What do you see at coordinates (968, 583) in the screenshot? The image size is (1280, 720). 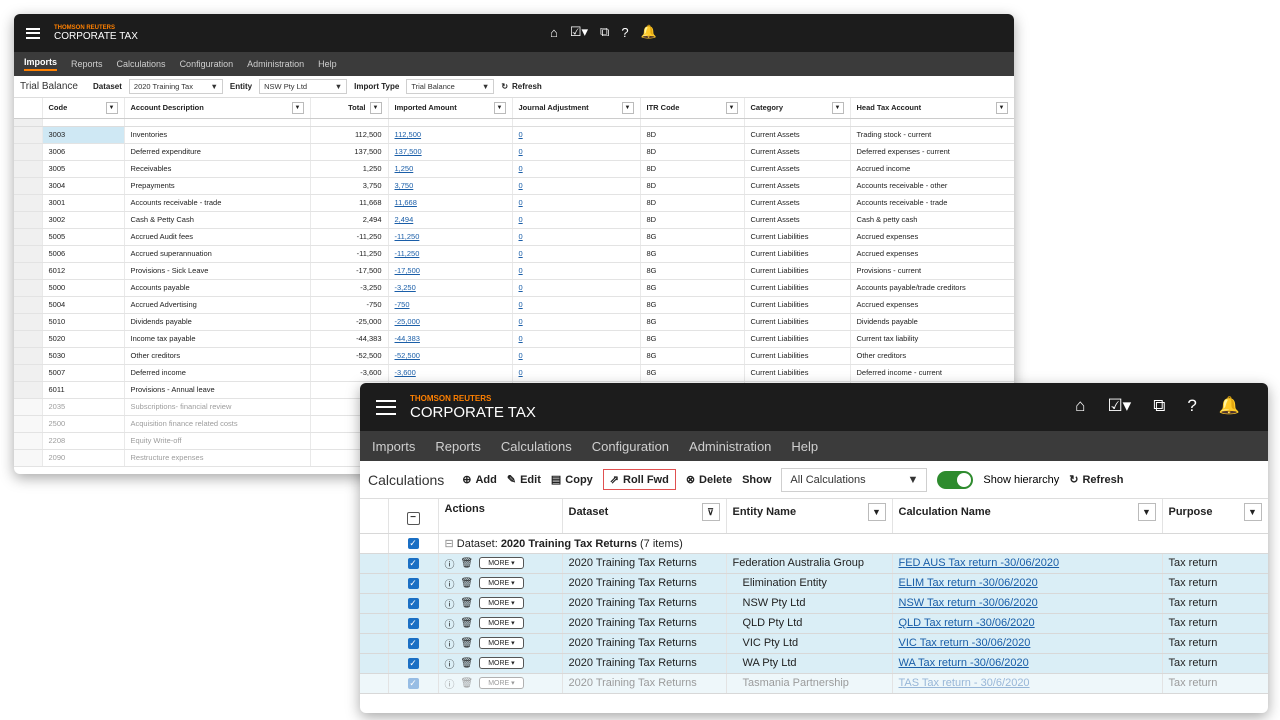 I see `calculation-link: ELIM Tax return -30/06/2020` at bounding box center [968, 583].